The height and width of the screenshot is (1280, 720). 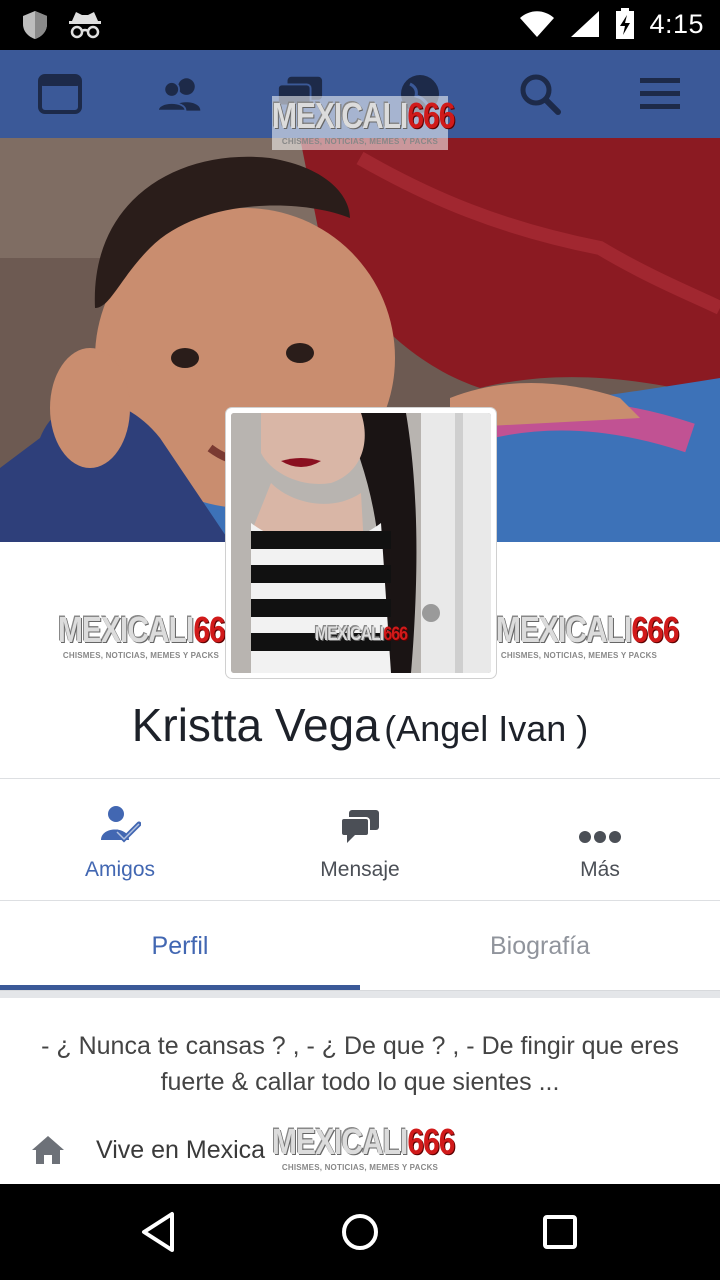 I want to click on news-feed-icon, so click(x=60, y=94).